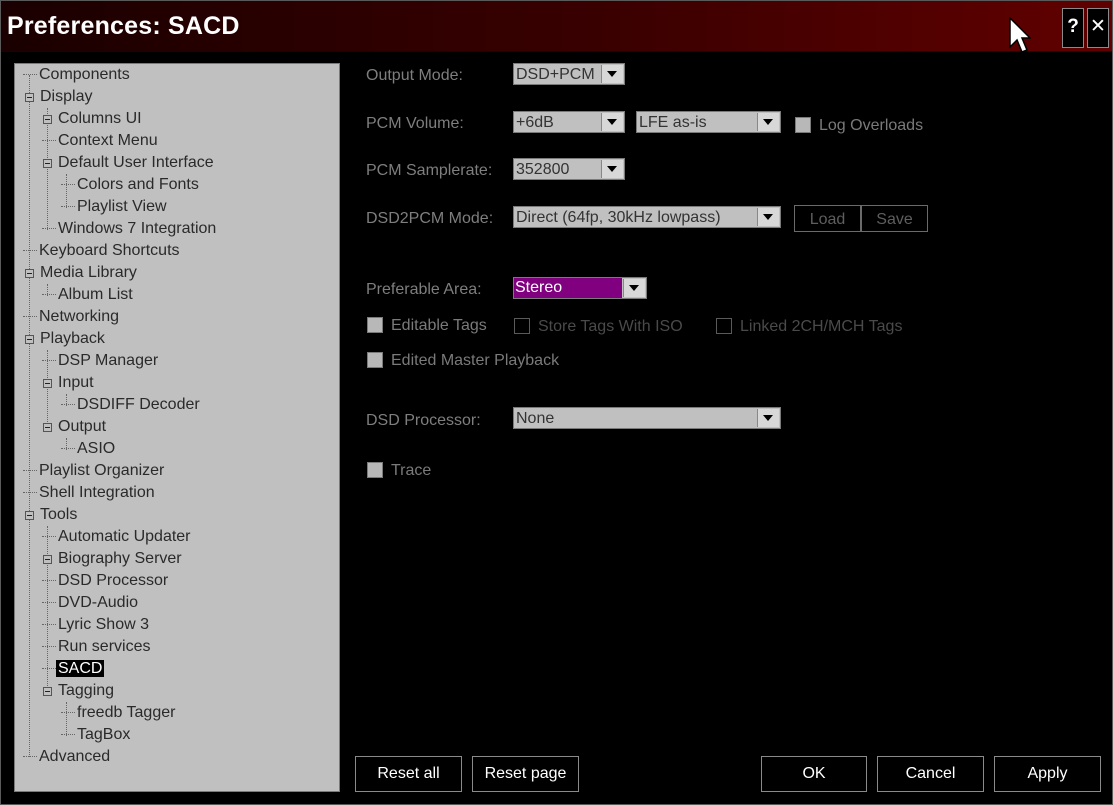 This screenshot has height=805, width=1113. Describe the element at coordinates (1020, 37) in the screenshot. I see `mouse-pointer-icon` at that location.